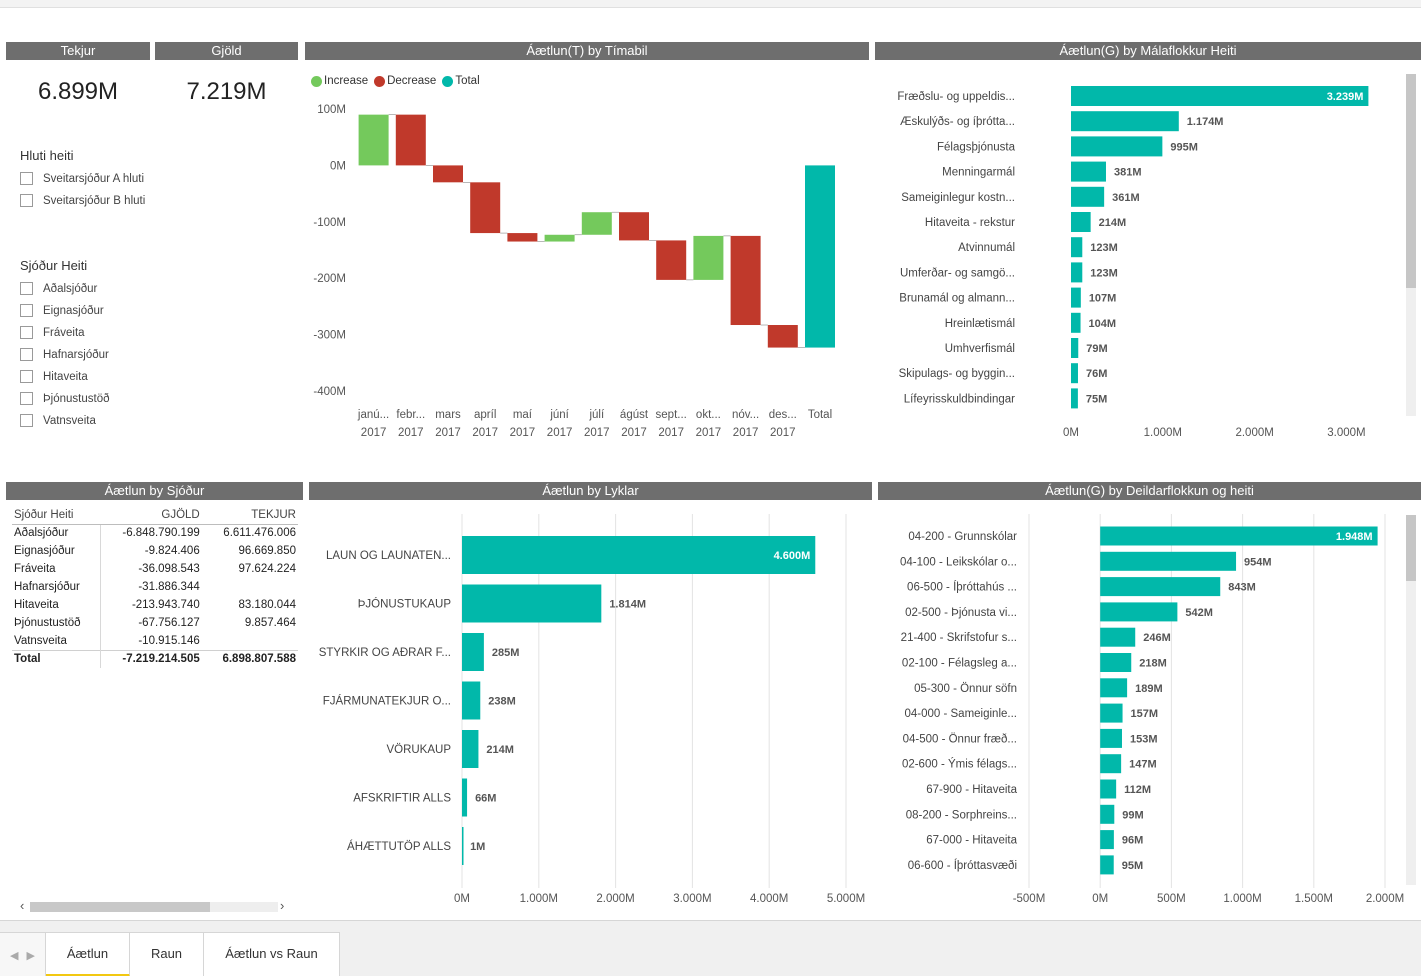 This screenshot has height=976, width=1421. I want to click on tab-next-icon: ▶, so click(31, 955).